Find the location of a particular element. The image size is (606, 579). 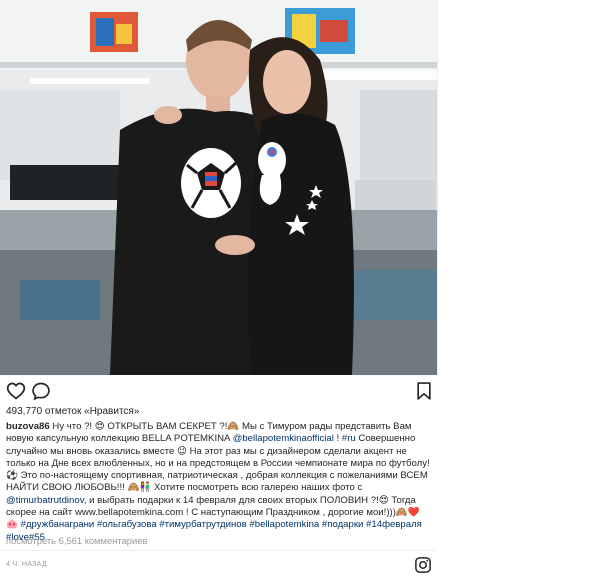

instagram-logo-icon is located at coordinates (423, 565).